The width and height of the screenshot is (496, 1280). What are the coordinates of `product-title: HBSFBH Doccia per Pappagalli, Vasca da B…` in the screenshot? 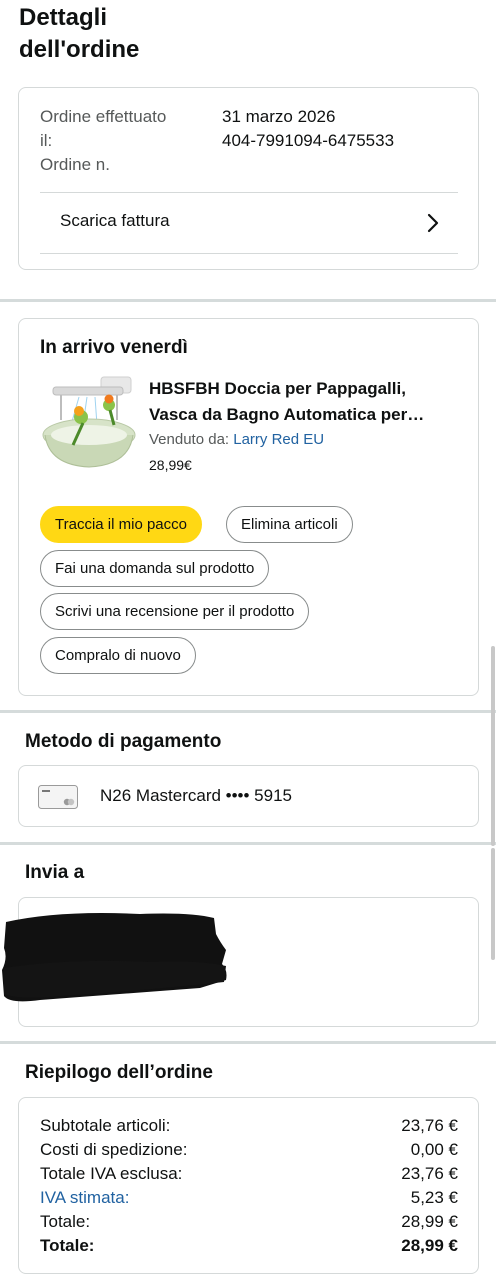 It's located at (309, 402).